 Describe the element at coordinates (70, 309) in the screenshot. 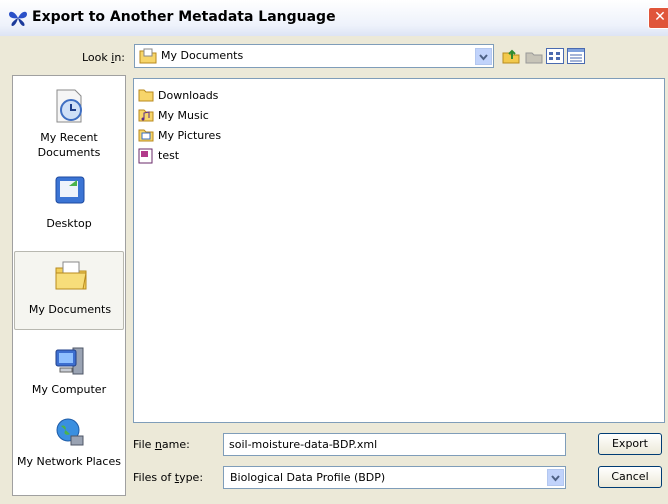

I see `place-label: My Documents` at that location.